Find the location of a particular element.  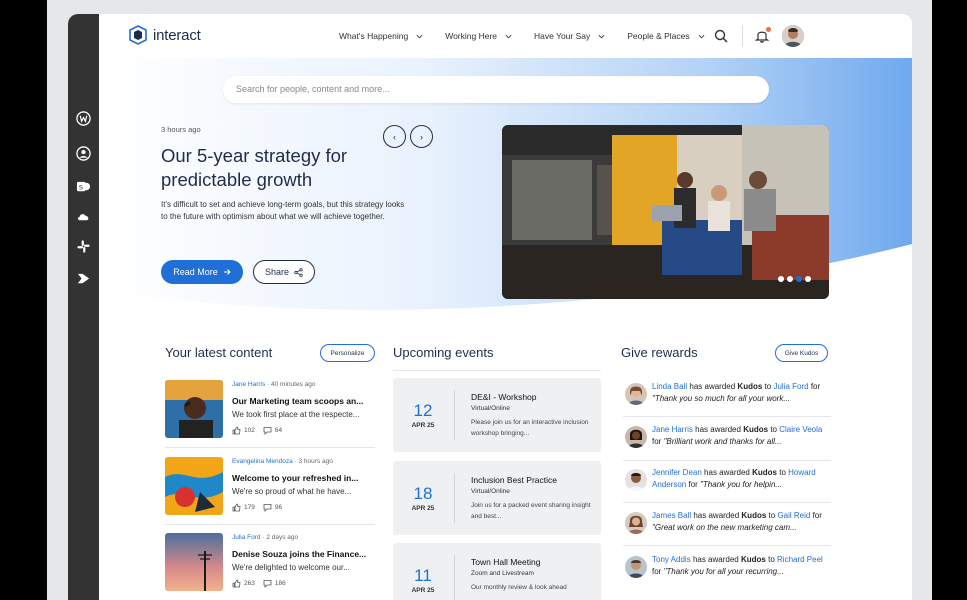

nav-label: What's Happening is located at coordinates (374, 36).